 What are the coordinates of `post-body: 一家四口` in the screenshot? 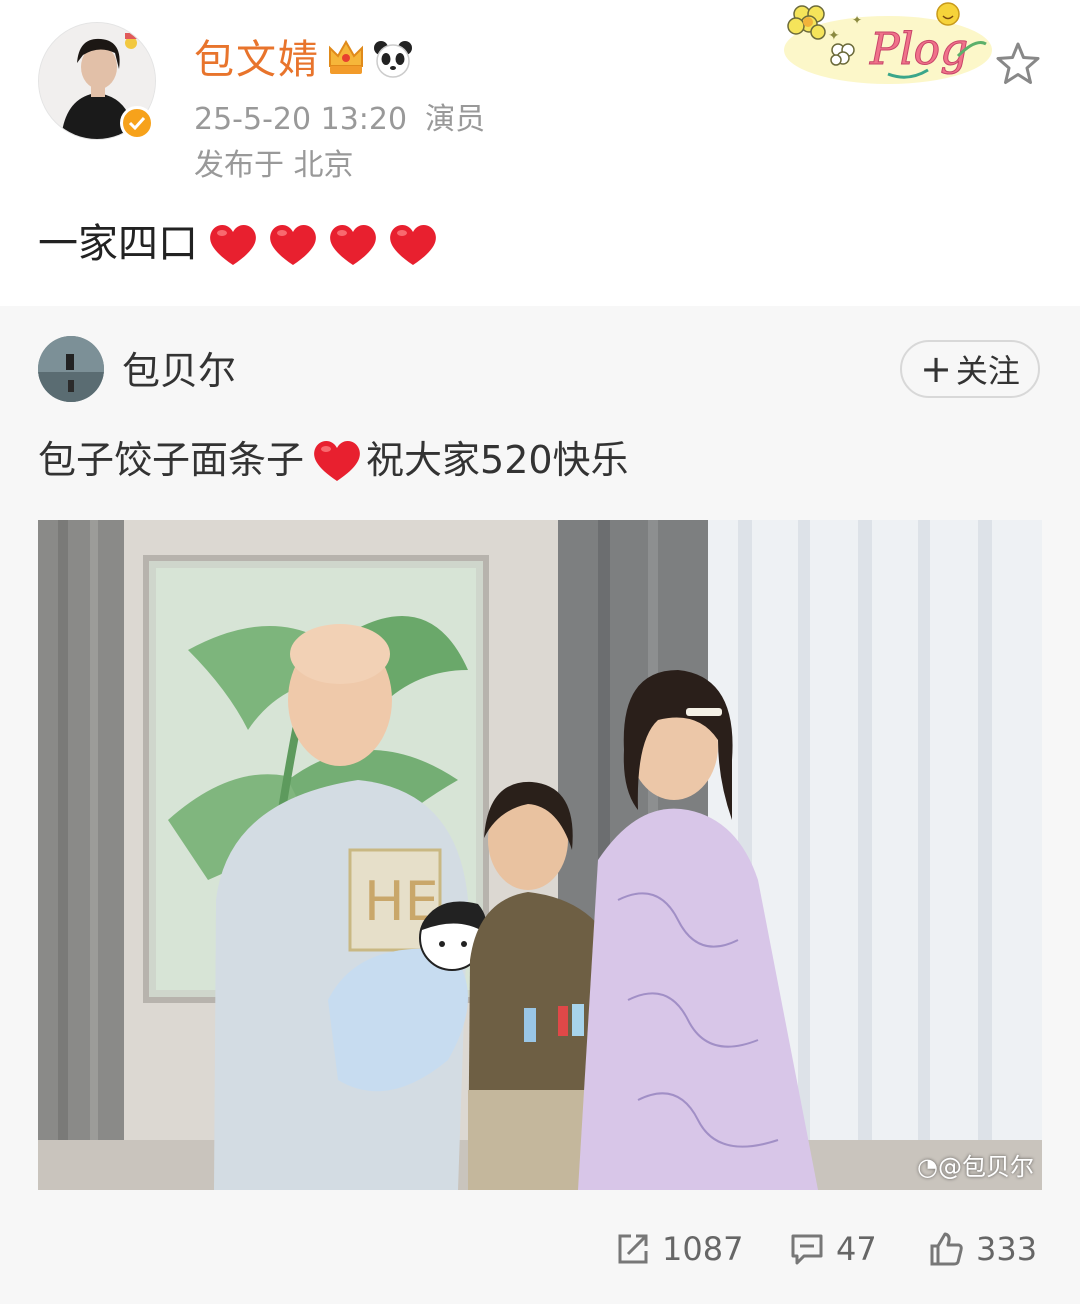 It's located at (243, 244).